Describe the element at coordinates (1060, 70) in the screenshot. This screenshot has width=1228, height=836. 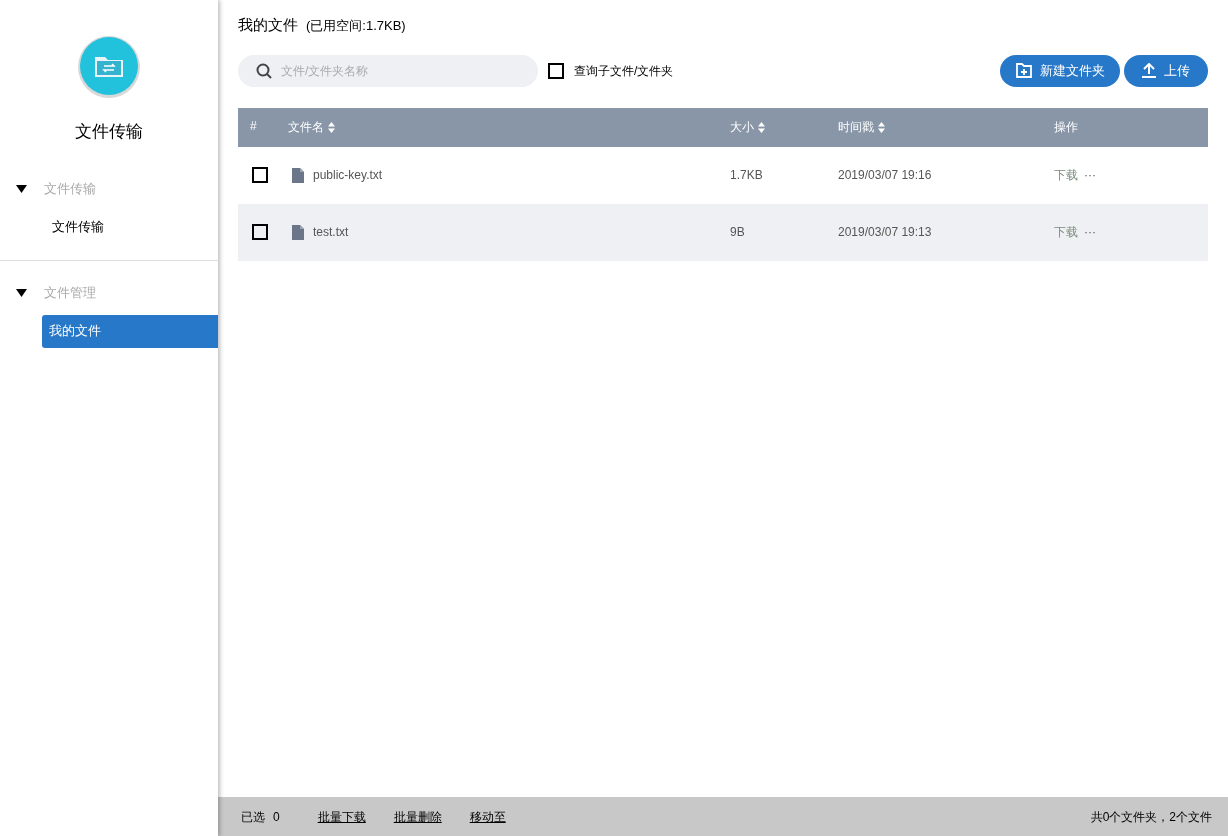
I see `new-folder-button: 新建文件夹` at that location.